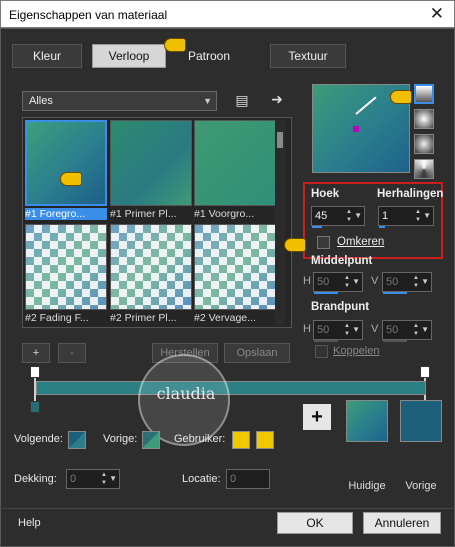  I want to click on tab-verloop: Verloop, so click(129, 56).